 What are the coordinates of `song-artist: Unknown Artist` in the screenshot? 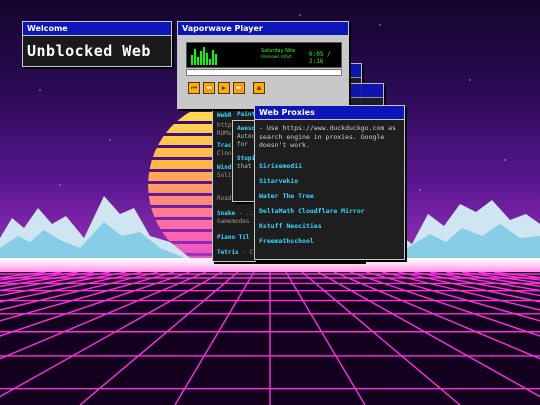 It's located at (276, 56).